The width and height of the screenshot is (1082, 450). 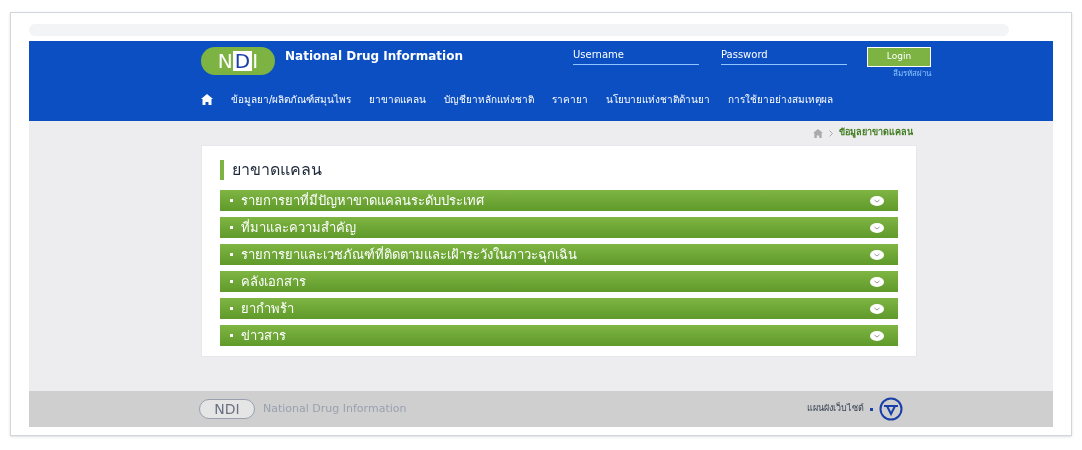 What do you see at coordinates (876, 133) in the screenshot?
I see `breadcrumb-link: ข้อมูลยาขาดแคลน` at bounding box center [876, 133].